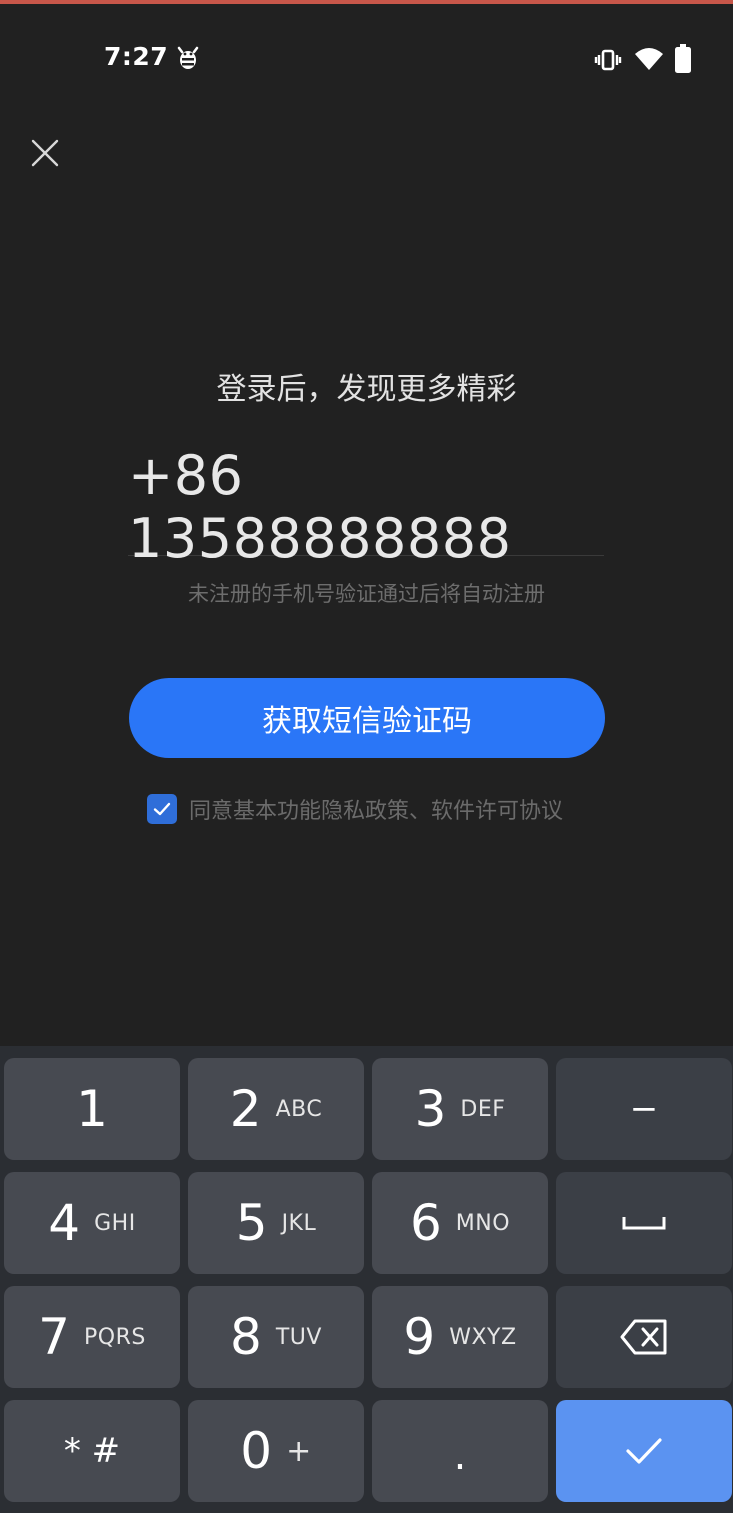 The height and width of the screenshot is (1513, 733). I want to click on key-6: 6 MNO, so click(460, 1223).